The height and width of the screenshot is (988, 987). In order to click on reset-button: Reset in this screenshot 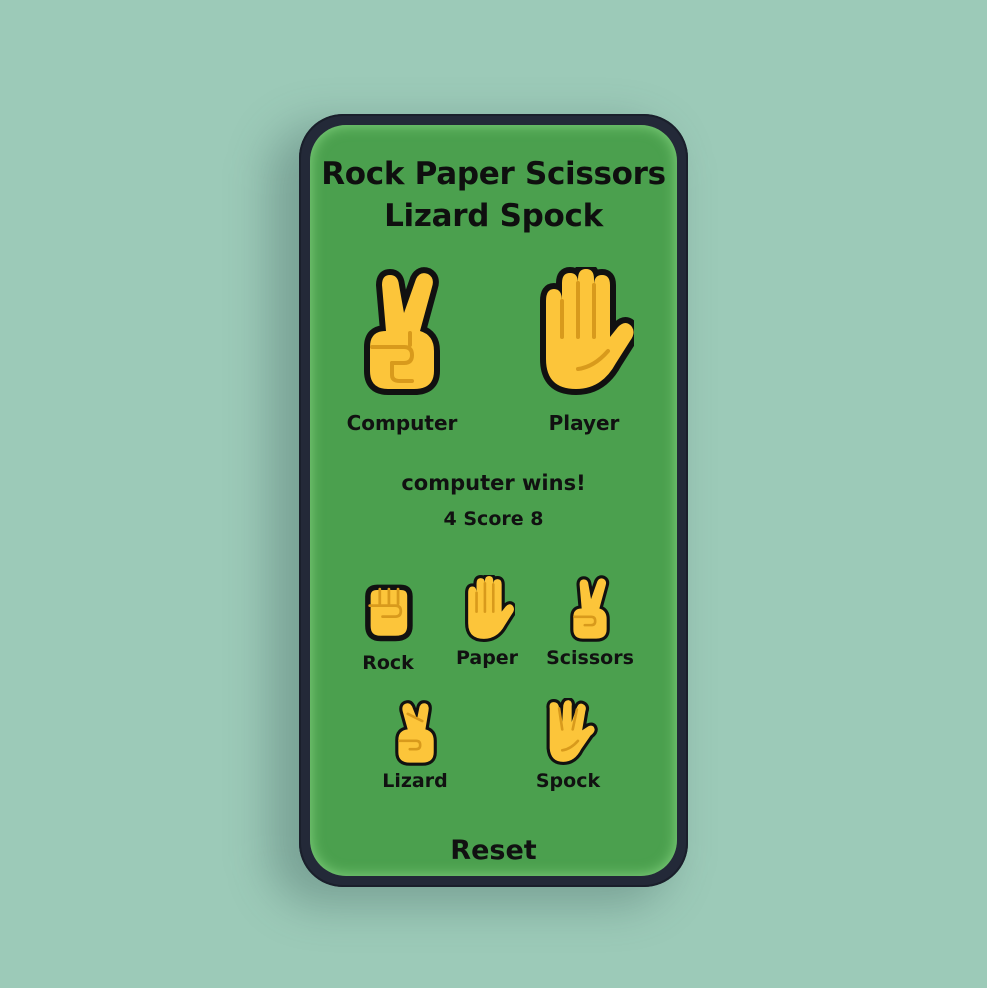, I will do `click(493, 850)`.